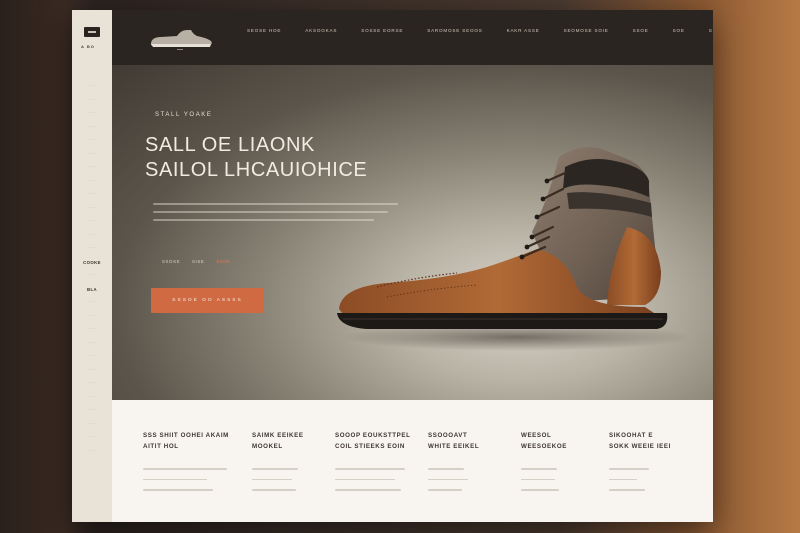 The height and width of the screenshot is (533, 800). I want to click on sidebar-item: COOKE, so click(92, 263).